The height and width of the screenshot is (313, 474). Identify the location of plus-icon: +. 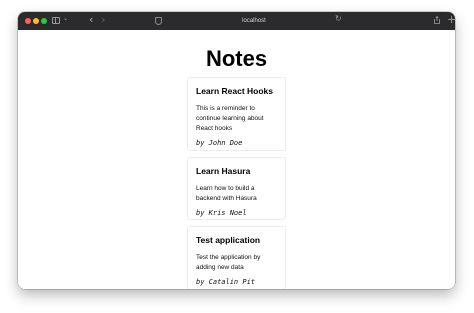
(451, 19).